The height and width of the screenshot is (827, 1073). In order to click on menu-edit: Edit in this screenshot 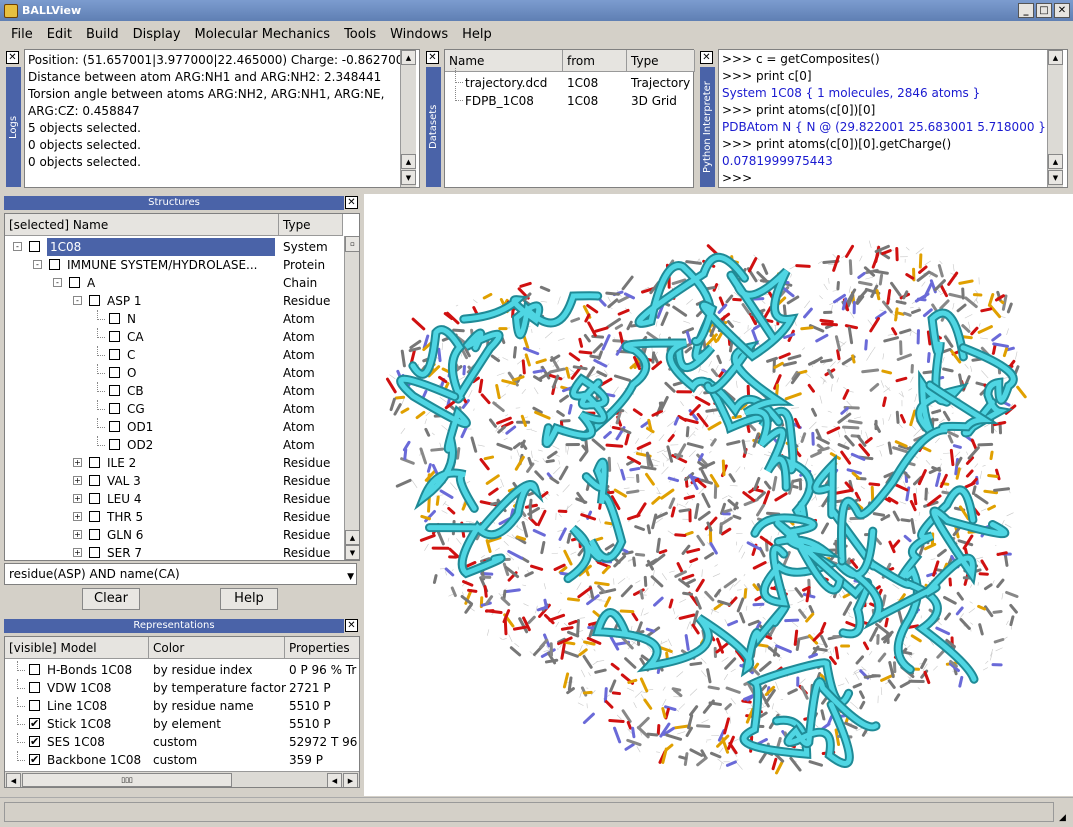, I will do `click(59, 34)`.